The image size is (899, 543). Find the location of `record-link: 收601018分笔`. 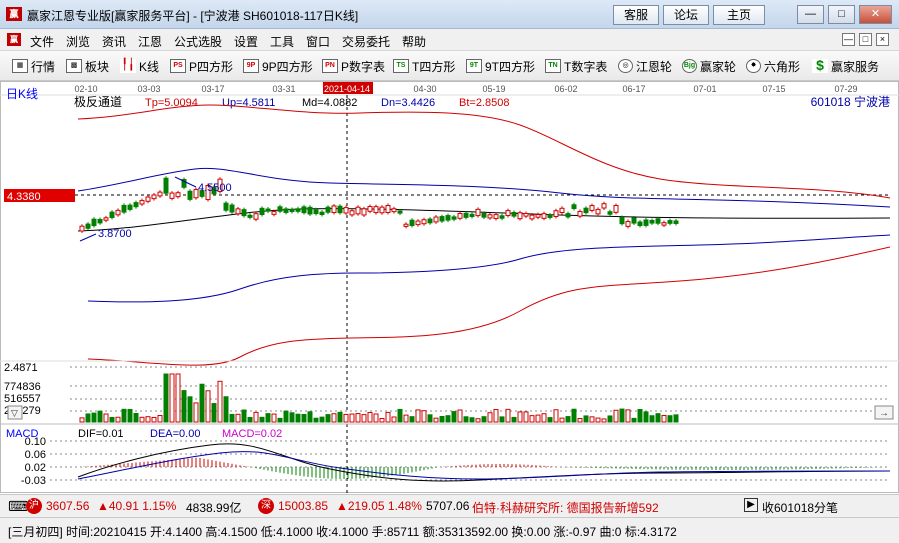

record-link: 收601018分笔 is located at coordinates (800, 507).